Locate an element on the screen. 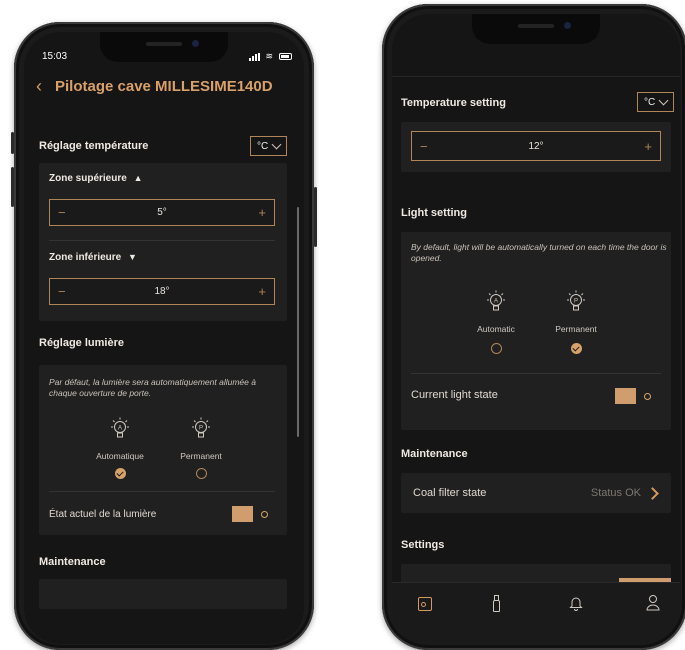 This screenshot has height=650, width=685. bell-icon is located at coordinates (576, 604).